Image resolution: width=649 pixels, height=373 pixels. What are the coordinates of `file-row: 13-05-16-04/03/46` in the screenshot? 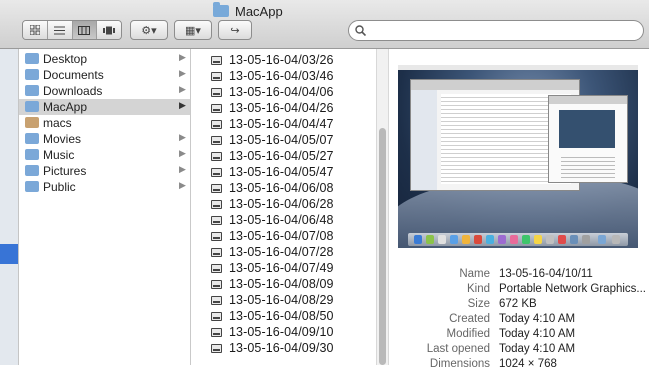 It's located at (283, 77).